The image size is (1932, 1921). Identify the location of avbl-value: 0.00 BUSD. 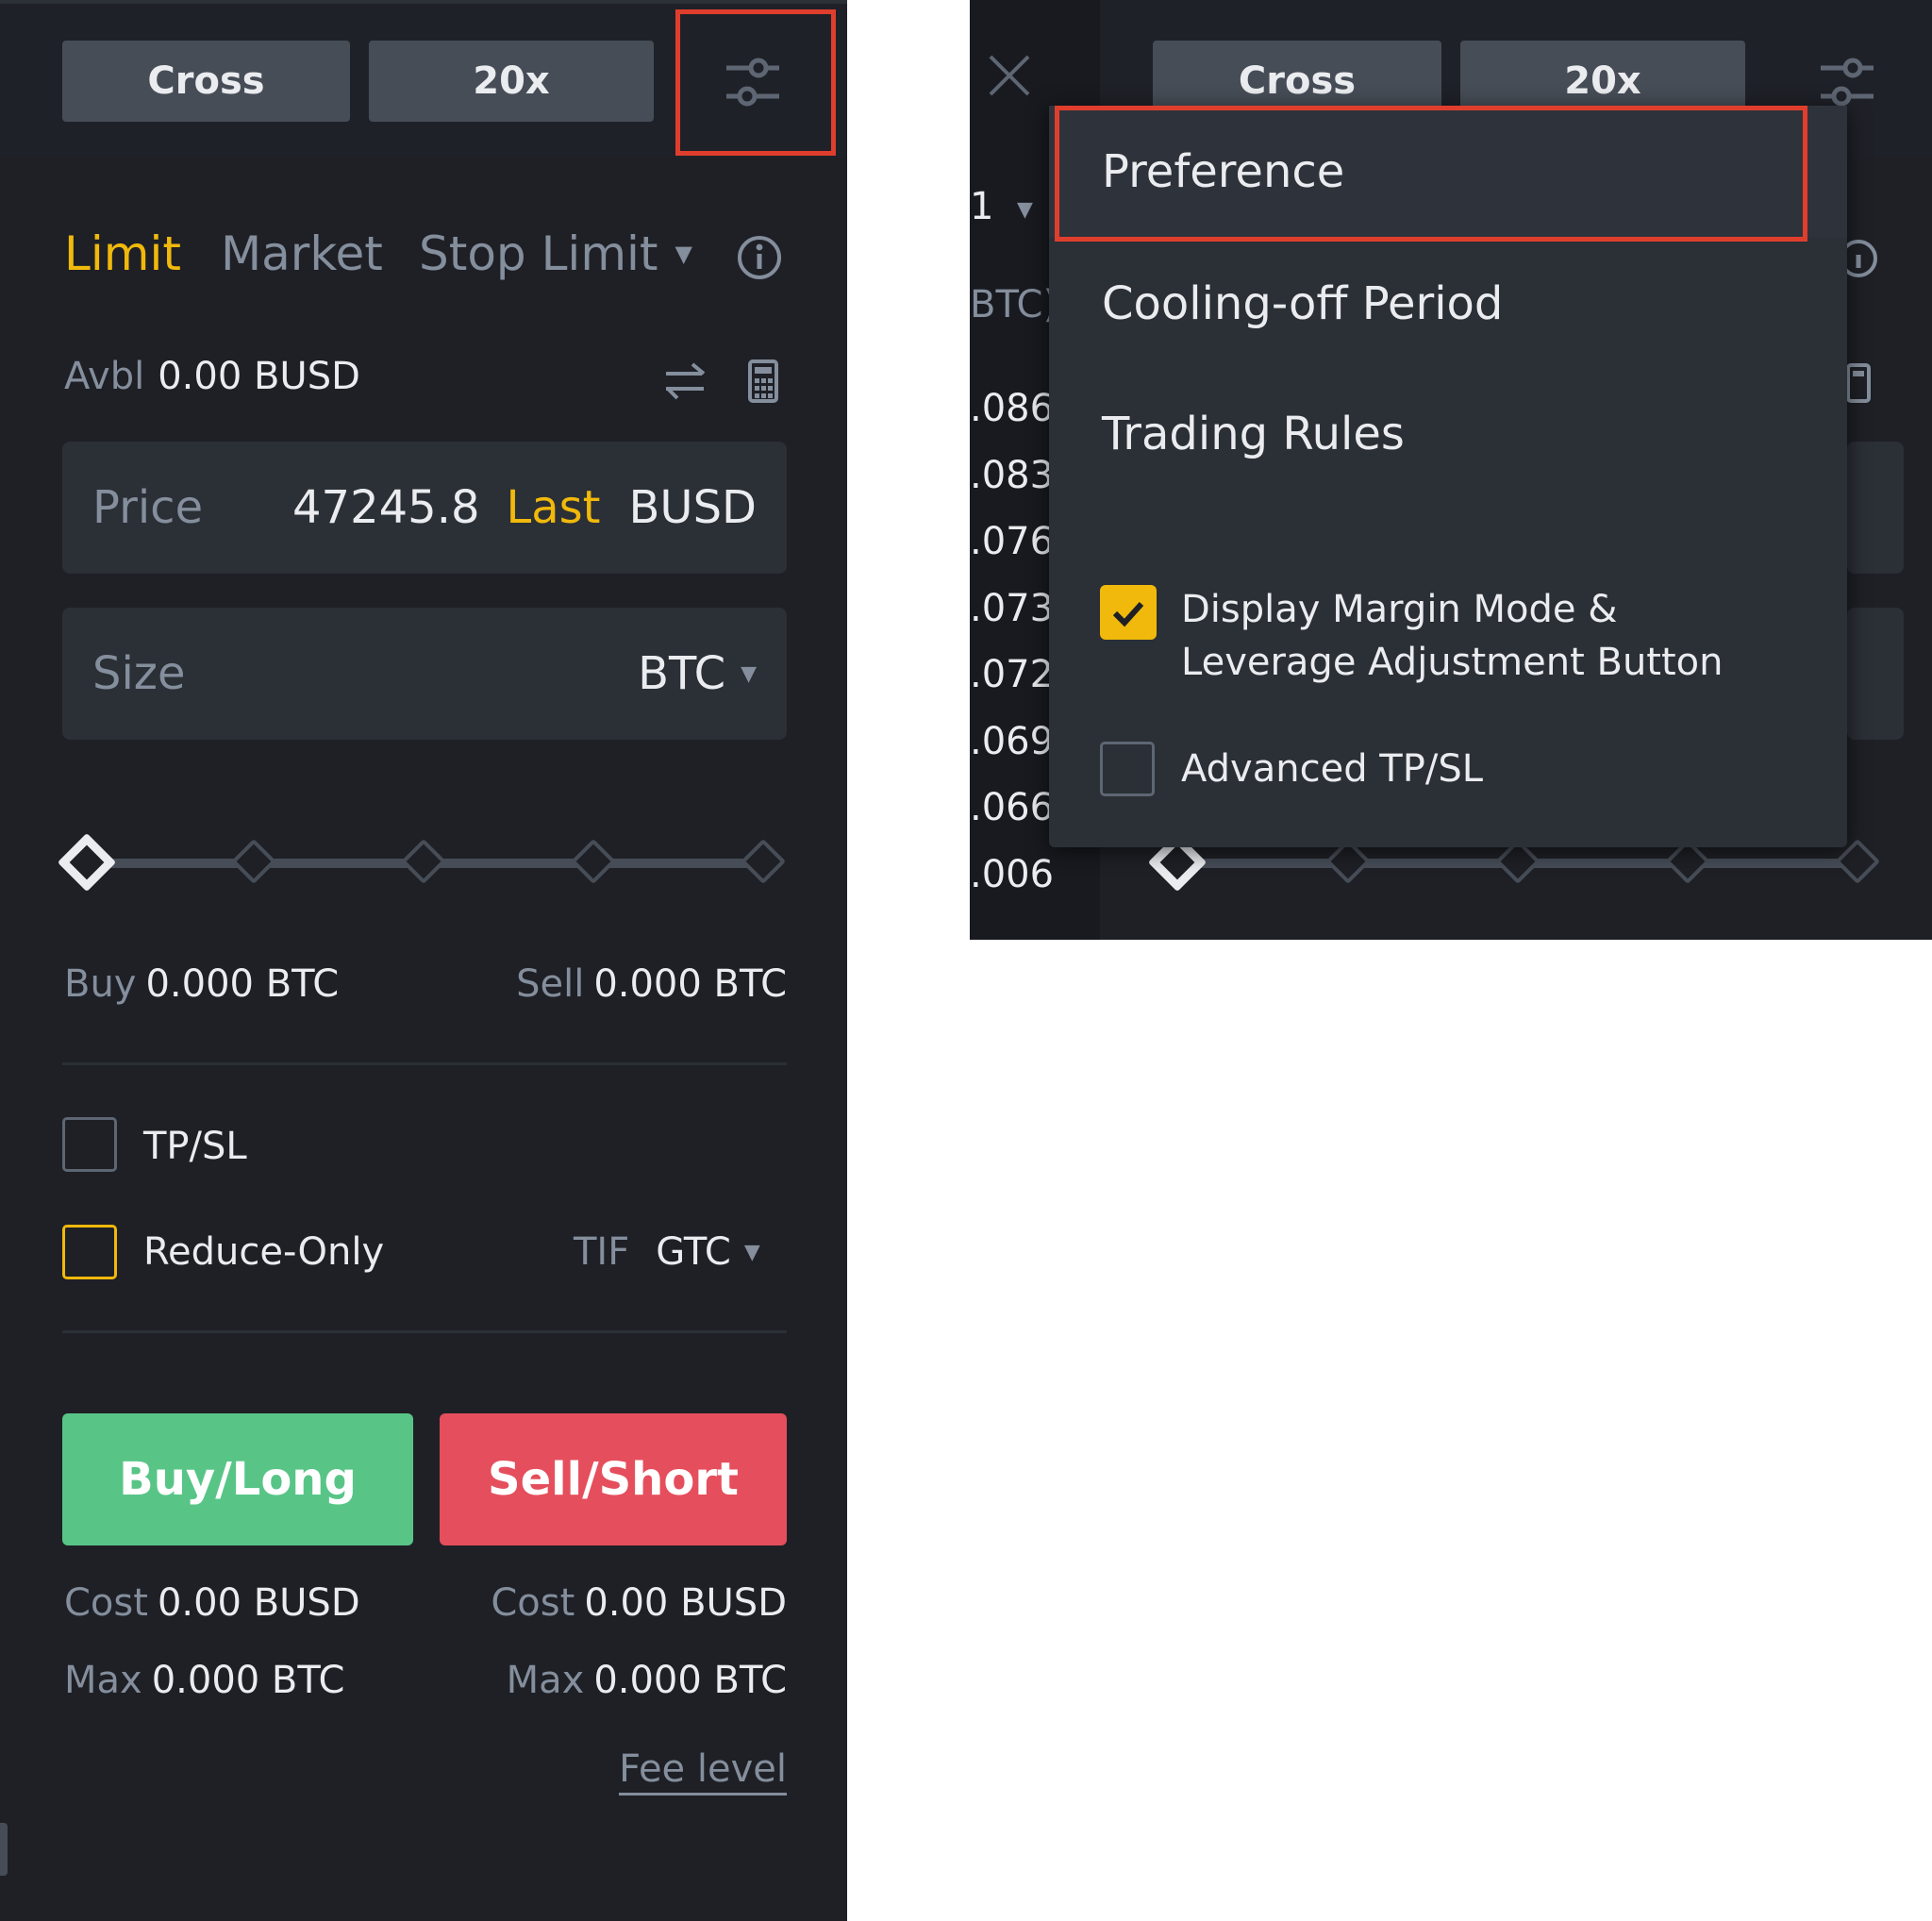
(259, 376).